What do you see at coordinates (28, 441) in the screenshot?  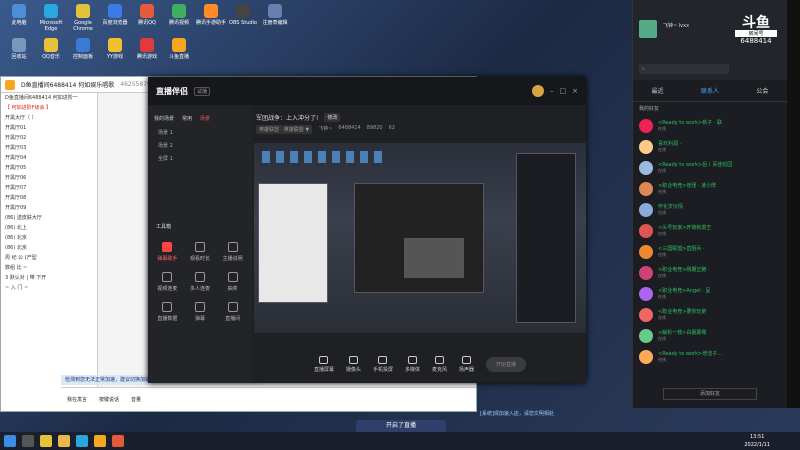 I see `search-icon` at bounding box center [28, 441].